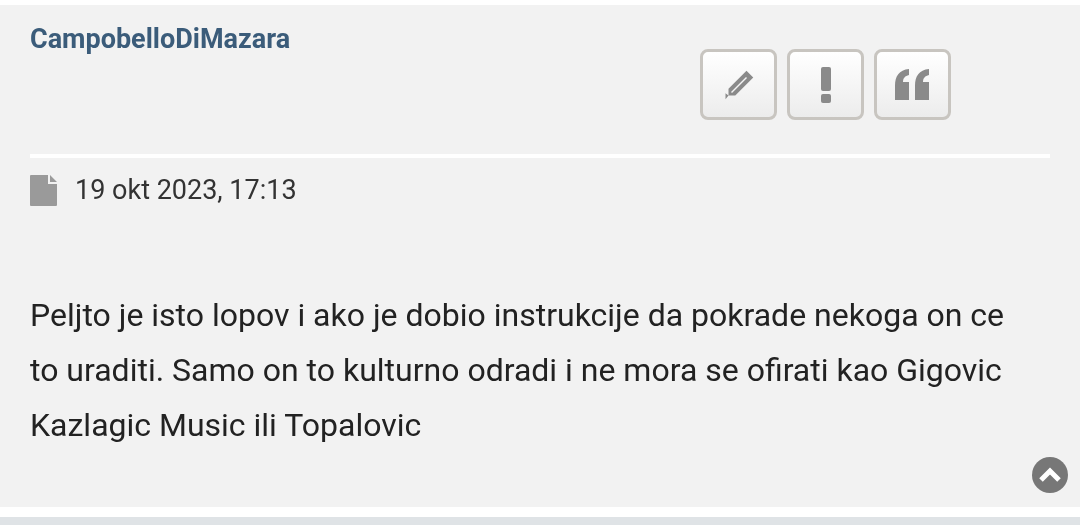 Image resolution: width=1080 pixels, height=525 pixels. Describe the element at coordinates (43, 190) in the screenshot. I see `file-icon` at that location.